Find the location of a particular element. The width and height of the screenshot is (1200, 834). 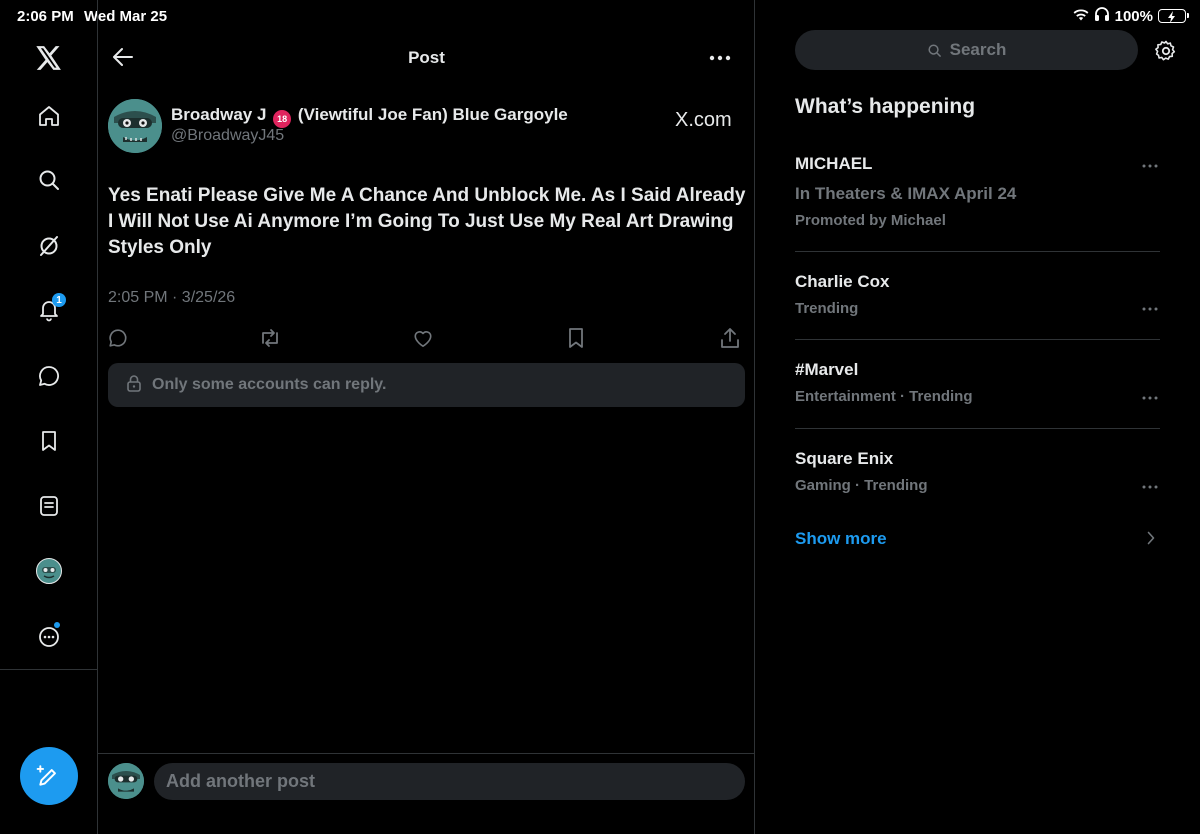

bookmark-icon is located at coordinates (576, 338).